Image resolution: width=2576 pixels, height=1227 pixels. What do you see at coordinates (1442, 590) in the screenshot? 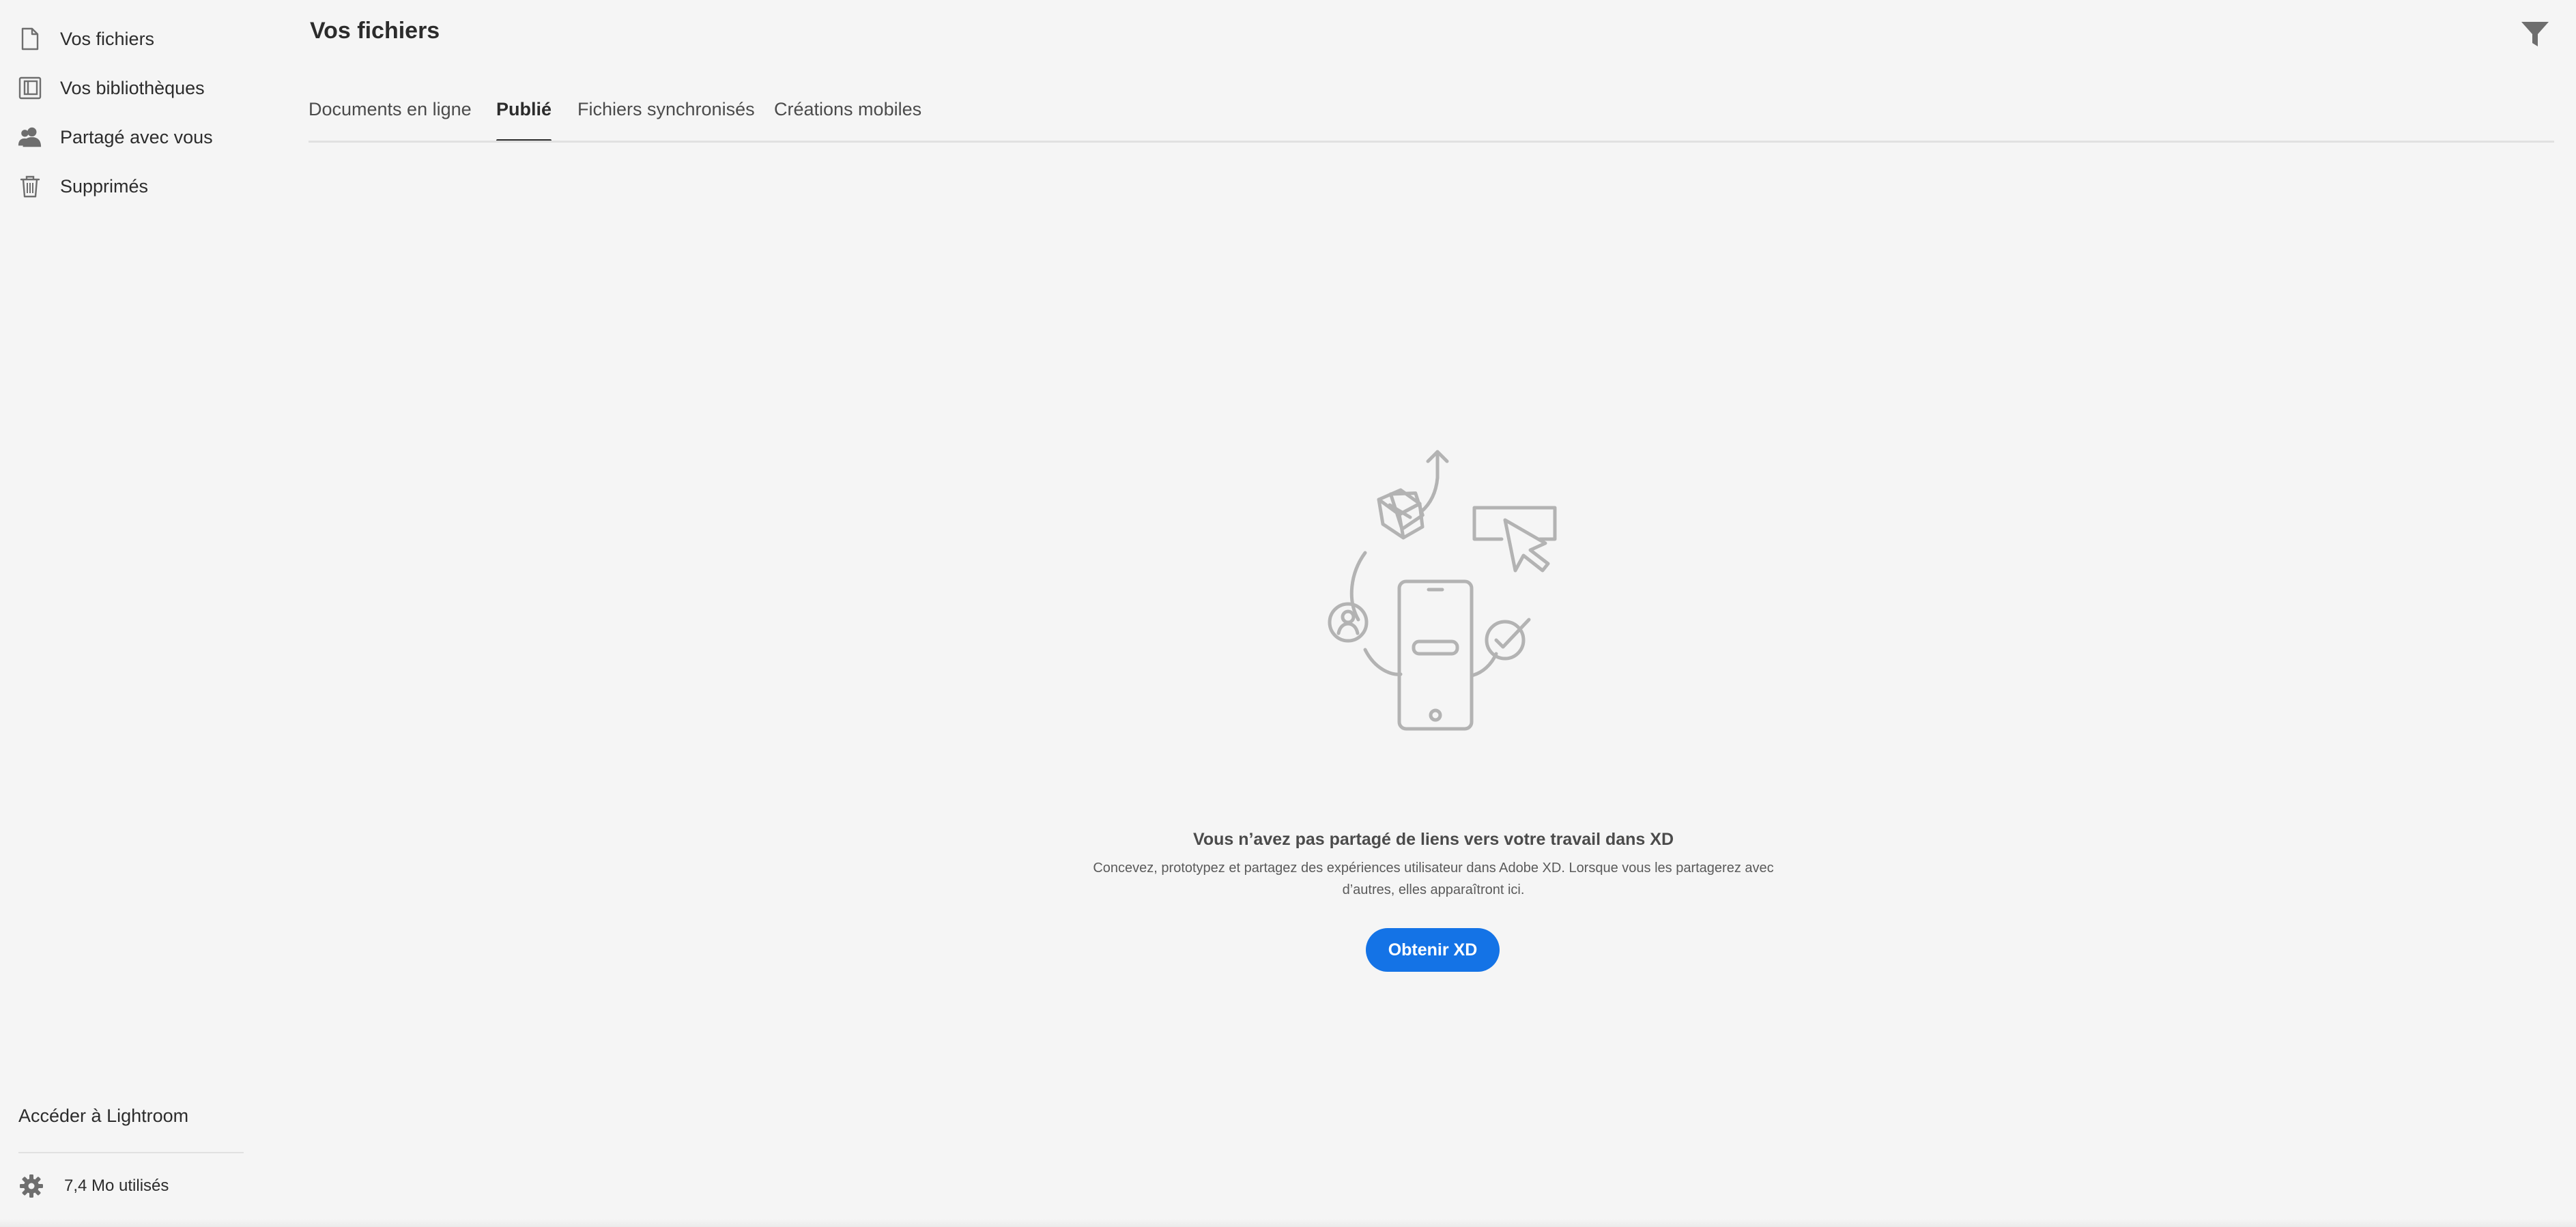
I see `share-prototype-illustration` at bounding box center [1442, 590].